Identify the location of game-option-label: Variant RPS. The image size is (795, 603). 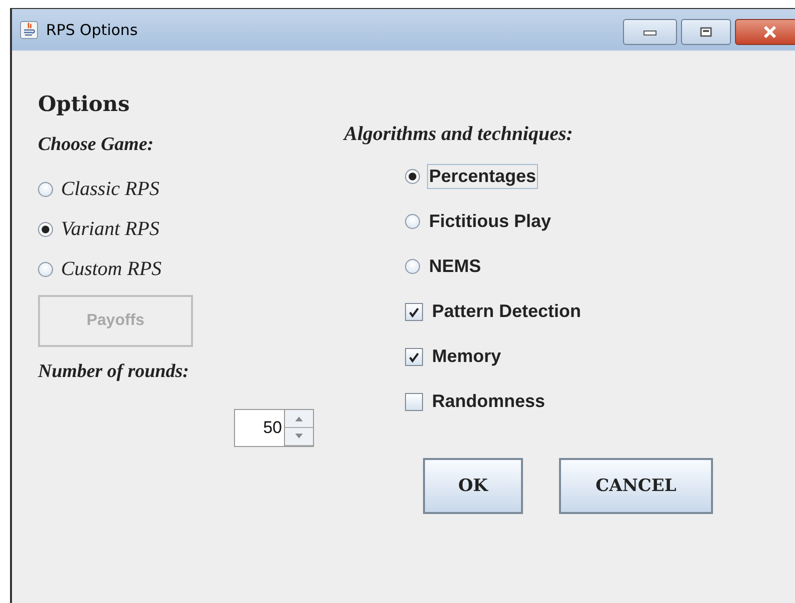
(110, 229).